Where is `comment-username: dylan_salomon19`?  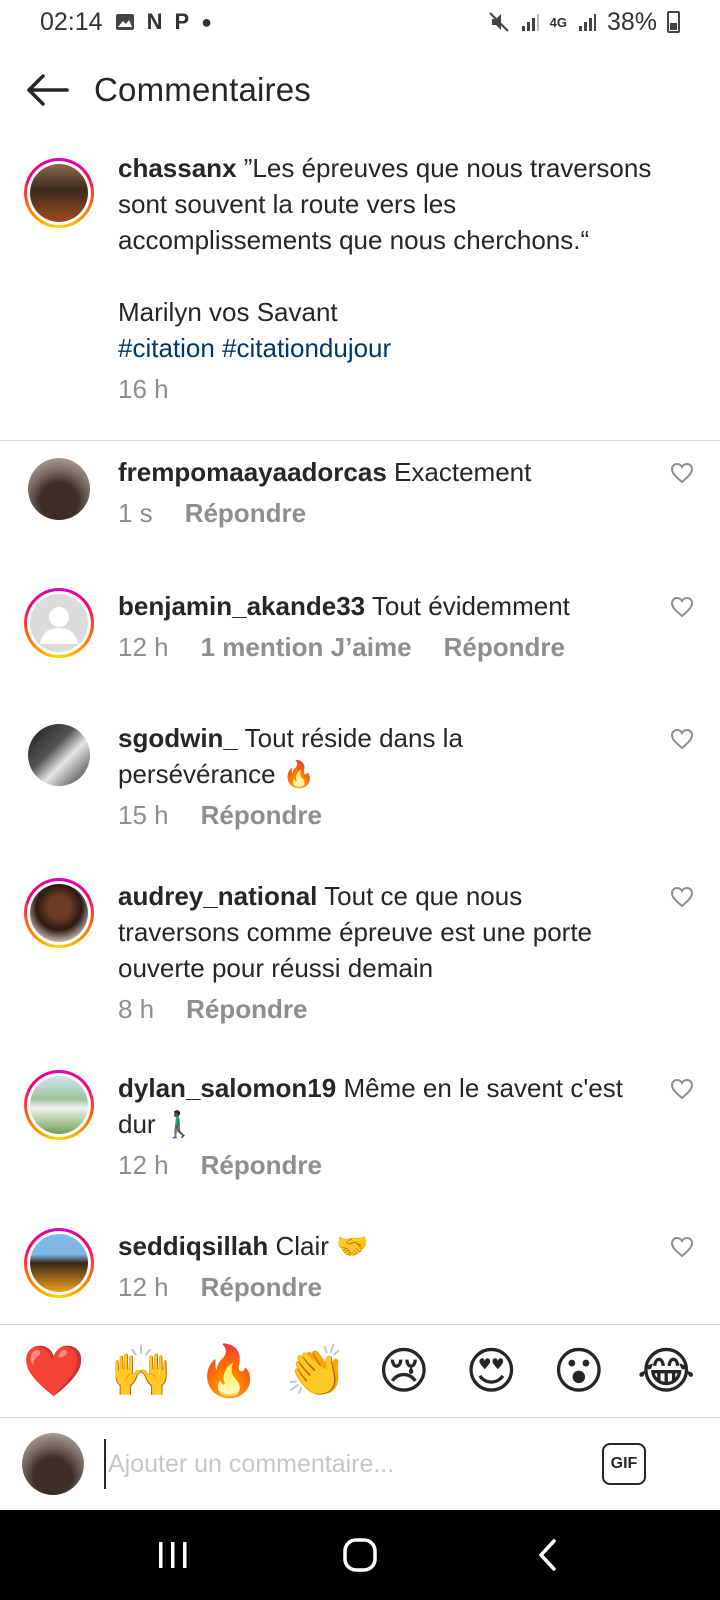 comment-username: dylan_salomon19 is located at coordinates (227, 1088).